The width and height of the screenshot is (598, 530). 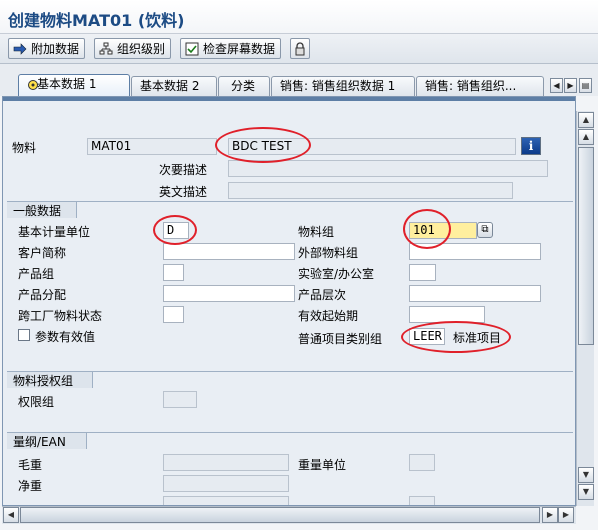 I want to click on lab-office-label: 实验室/办公室, so click(x=336, y=274).